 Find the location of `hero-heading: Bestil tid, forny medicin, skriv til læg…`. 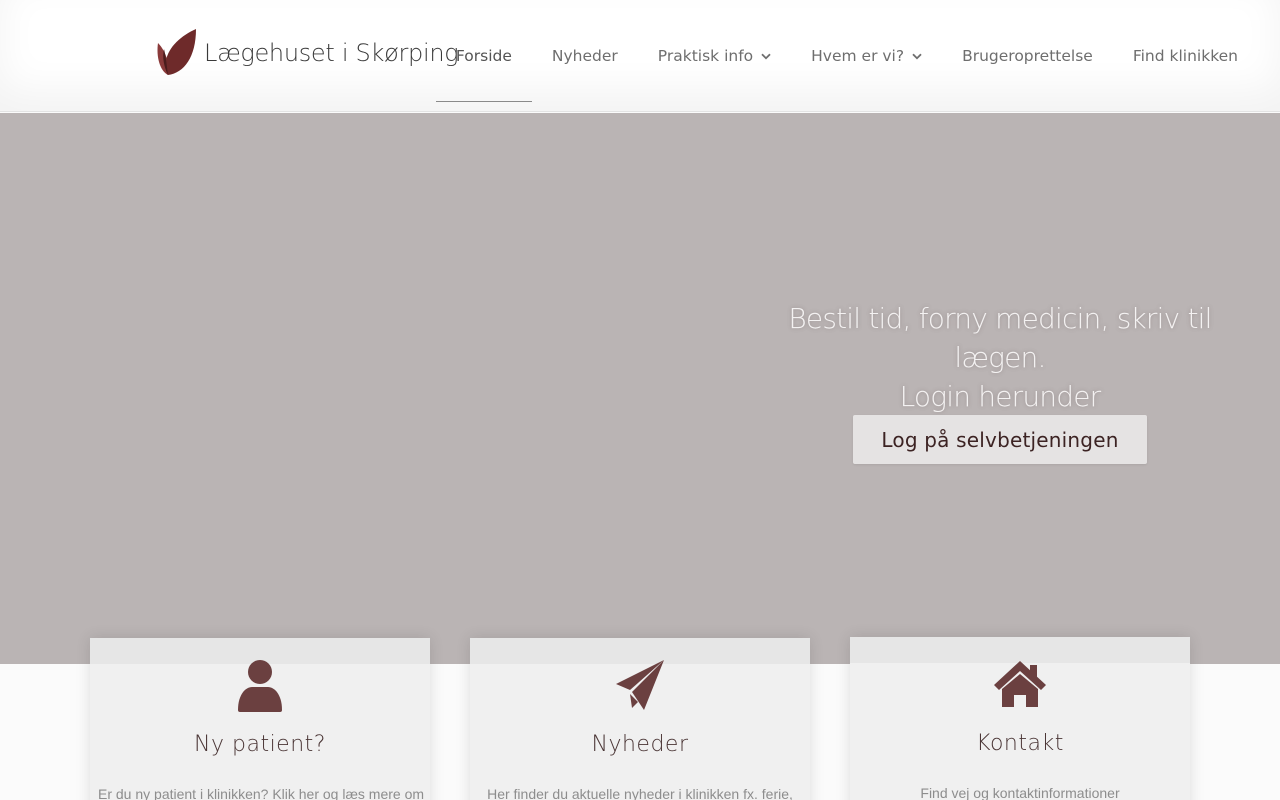

hero-heading: Bestil tid, forny medicin, skriv til læg… is located at coordinates (1000, 357).